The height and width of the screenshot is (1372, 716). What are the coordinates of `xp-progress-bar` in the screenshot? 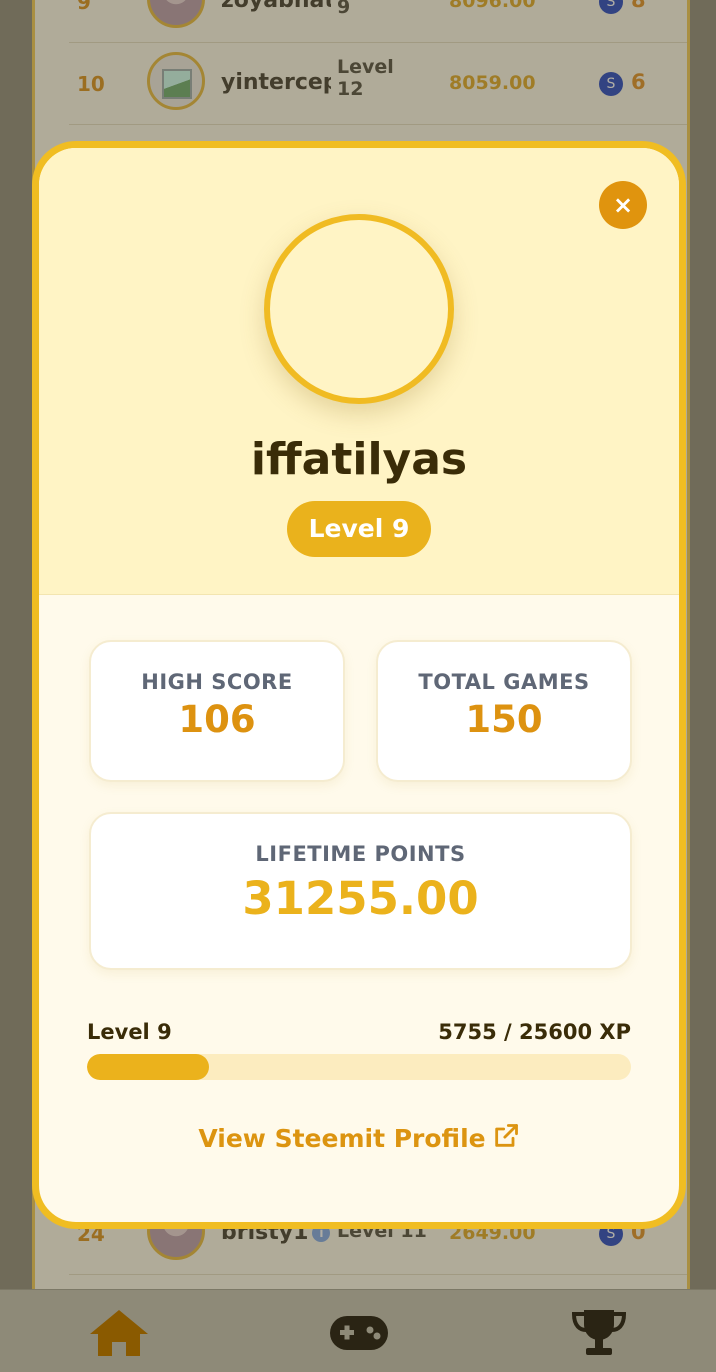 It's located at (359, 1067).